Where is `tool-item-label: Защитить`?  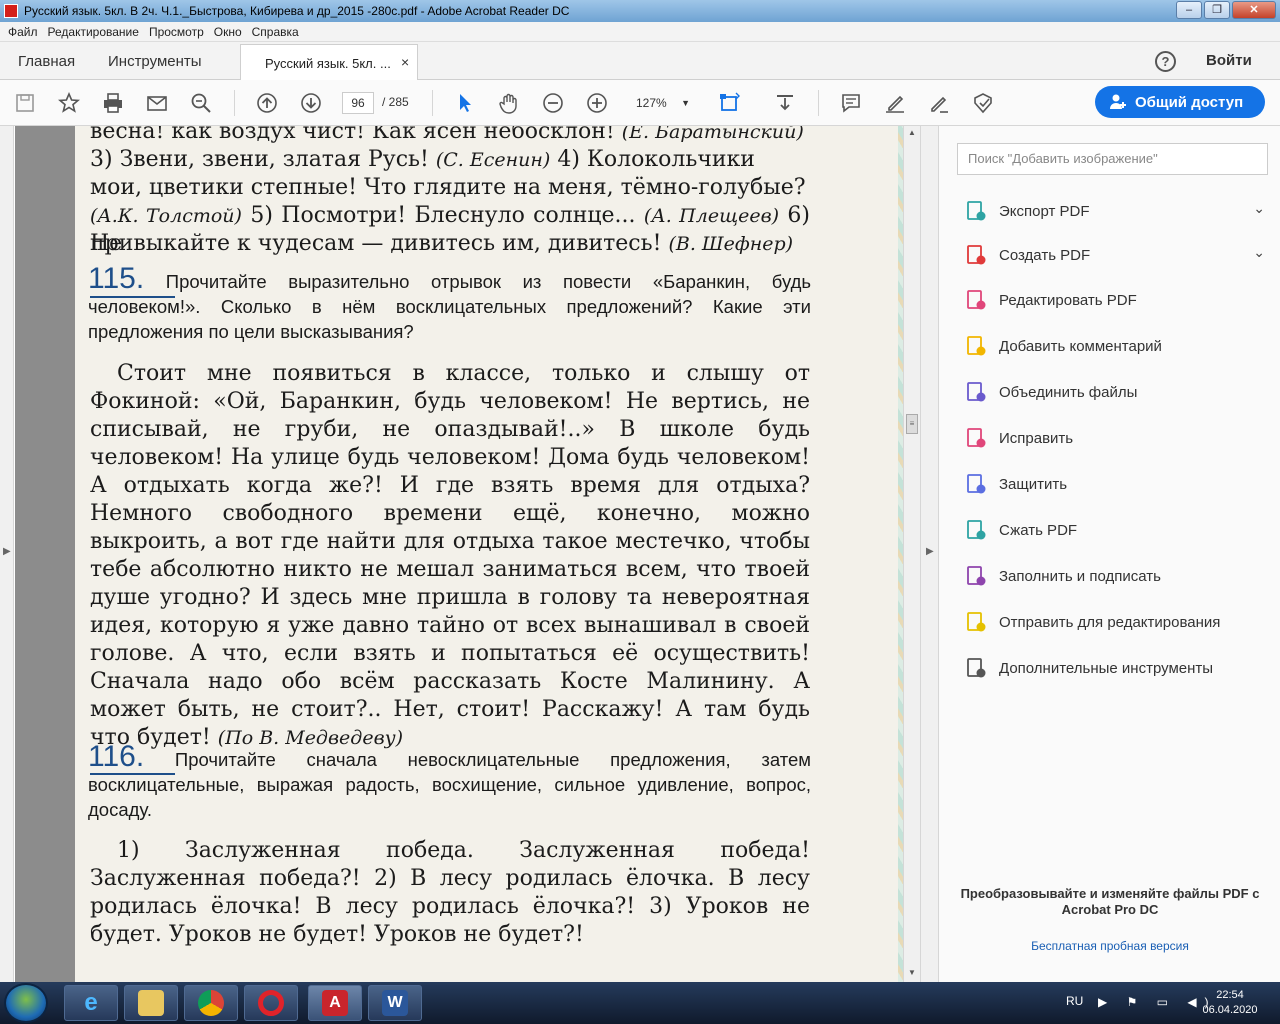
tool-item-label: Защитить is located at coordinates (1033, 484).